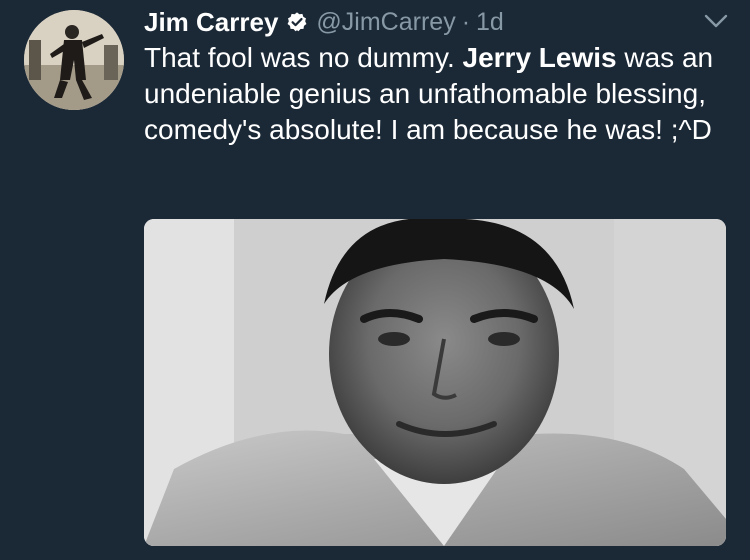 The image size is (750, 560). What do you see at coordinates (297, 22) in the screenshot?
I see `verified-badge-icon` at bounding box center [297, 22].